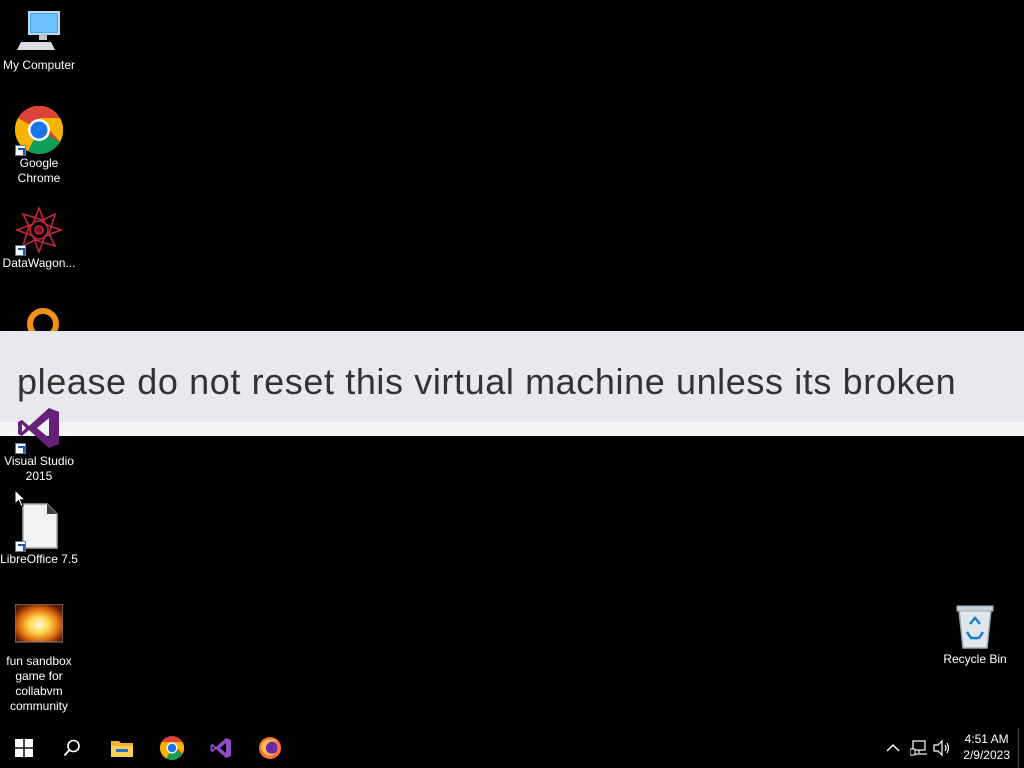 The image size is (1024, 768). What do you see at coordinates (986, 755) in the screenshot?
I see `clock-date: 2/9/2023` at bounding box center [986, 755].